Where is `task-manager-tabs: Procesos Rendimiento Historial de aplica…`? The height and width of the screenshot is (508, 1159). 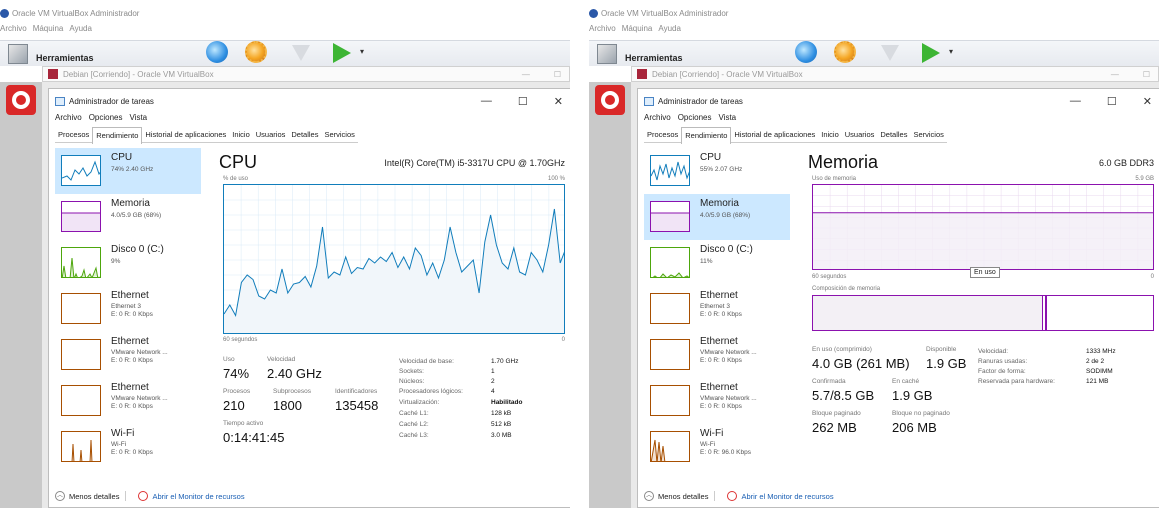
task-manager-tabs: Procesos Rendimiento Historial de aplica… is located at coordinates (795, 135).